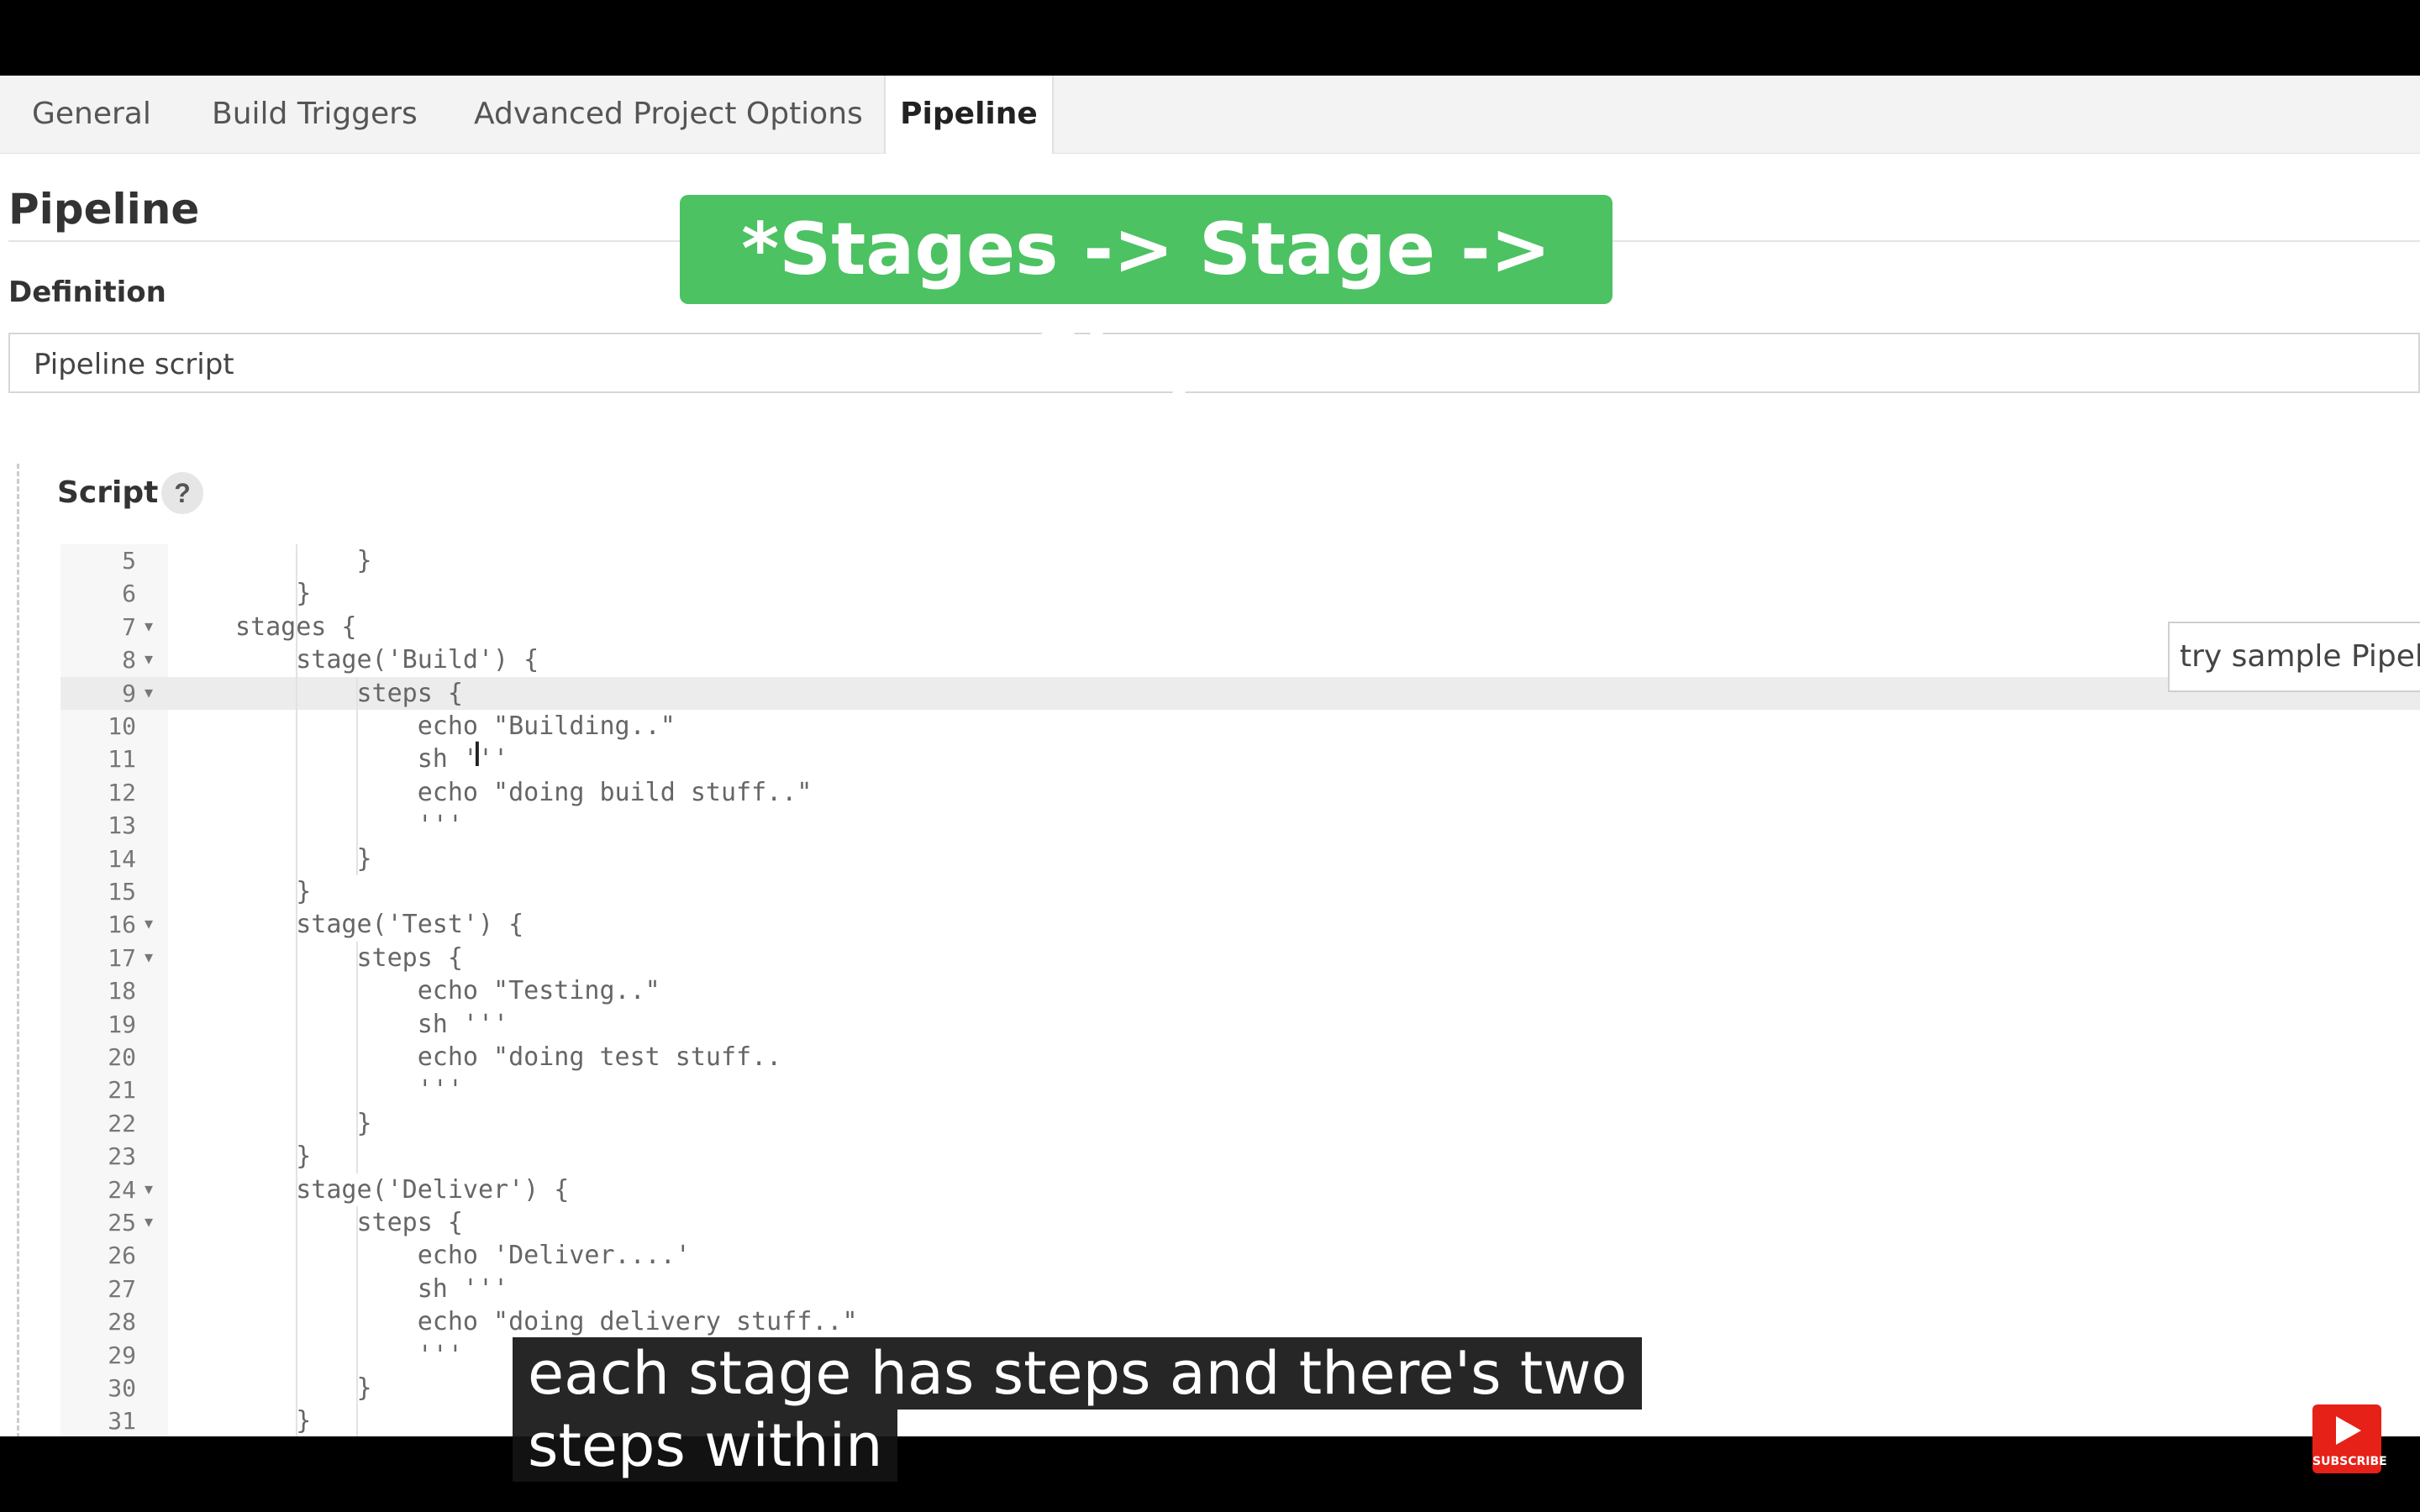  Describe the element at coordinates (1240, 825) in the screenshot. I see `code-line: 13 '''` at that location.